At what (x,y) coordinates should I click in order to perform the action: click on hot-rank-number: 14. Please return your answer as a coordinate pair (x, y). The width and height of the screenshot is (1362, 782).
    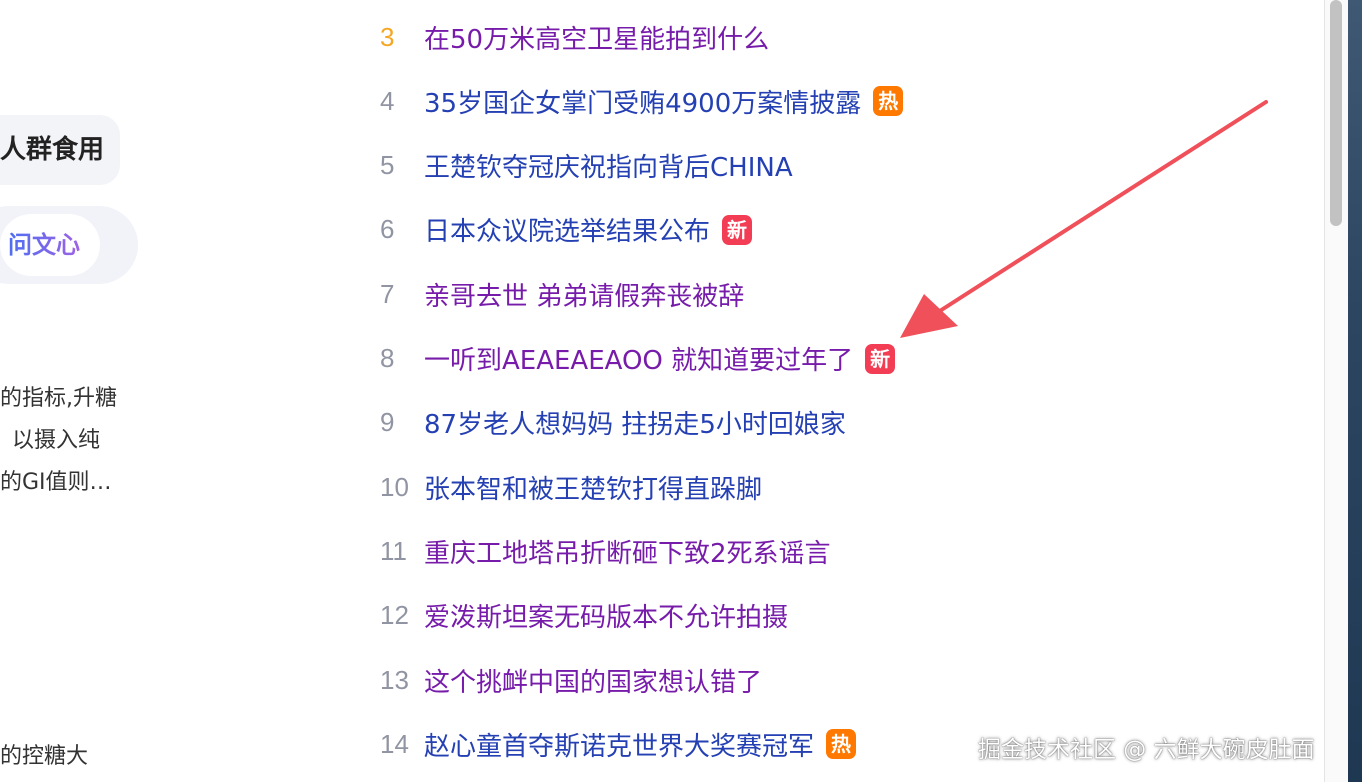
    Looking at the image, I should click on (394, 743).